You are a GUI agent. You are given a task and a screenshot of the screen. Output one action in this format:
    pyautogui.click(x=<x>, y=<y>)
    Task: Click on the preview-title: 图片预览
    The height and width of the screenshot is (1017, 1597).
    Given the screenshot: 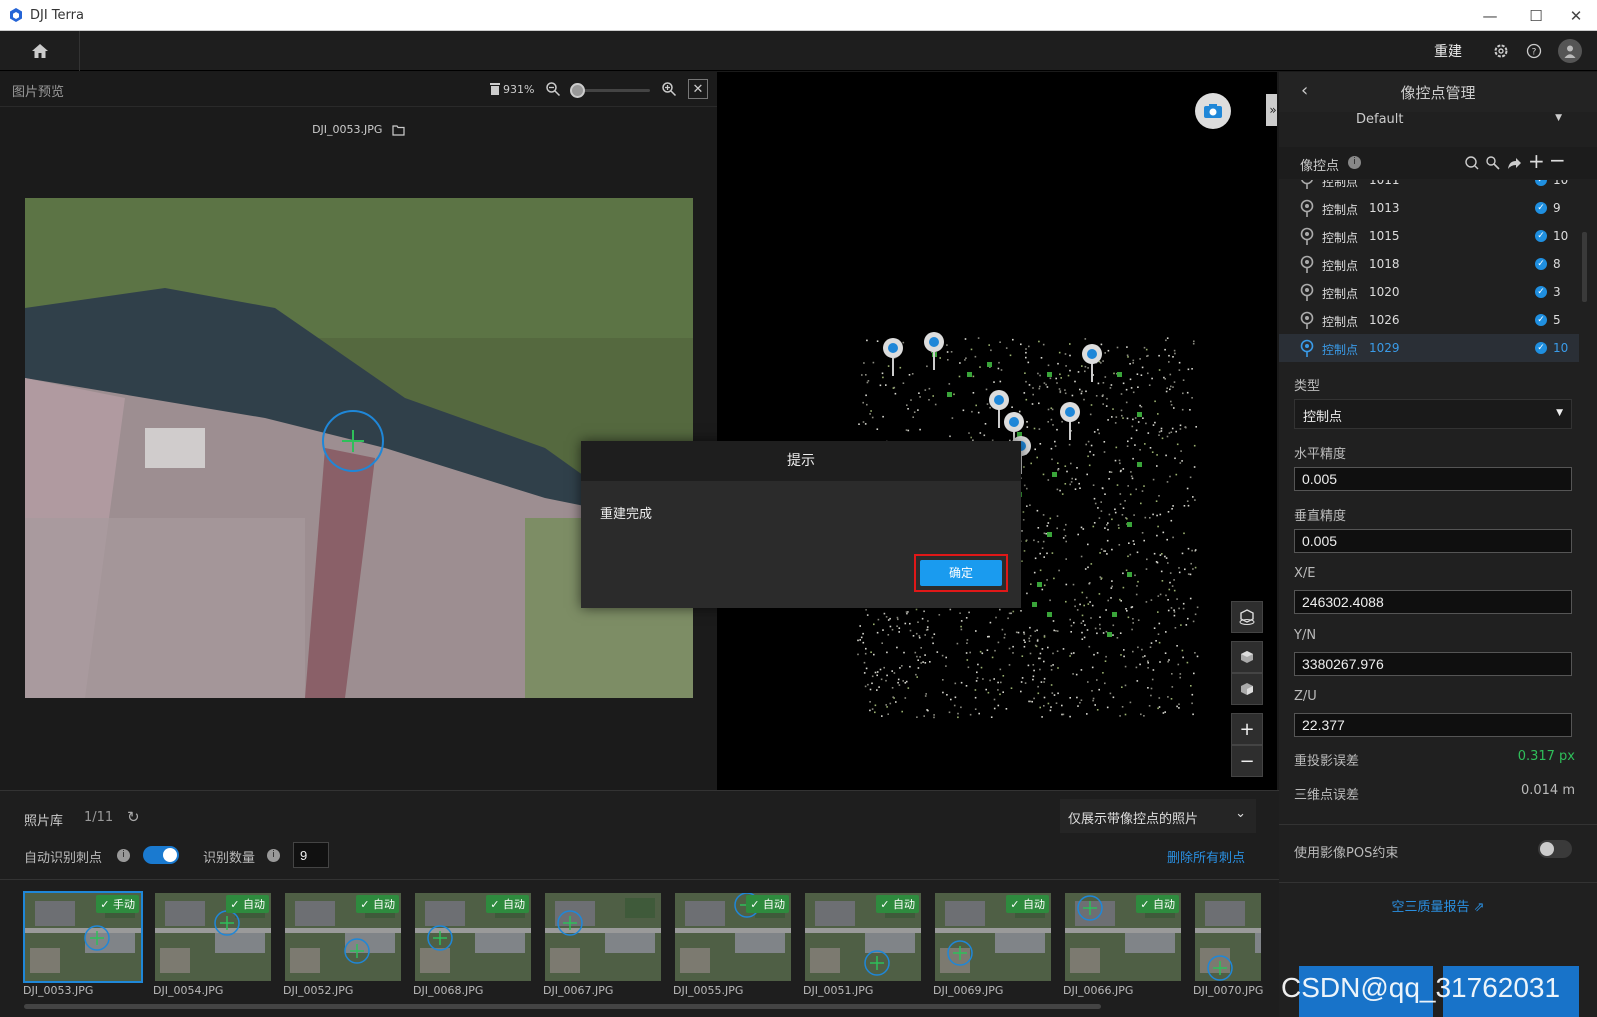 What is the action you would take?
    pyautogui.click(x=38, y=92)
    